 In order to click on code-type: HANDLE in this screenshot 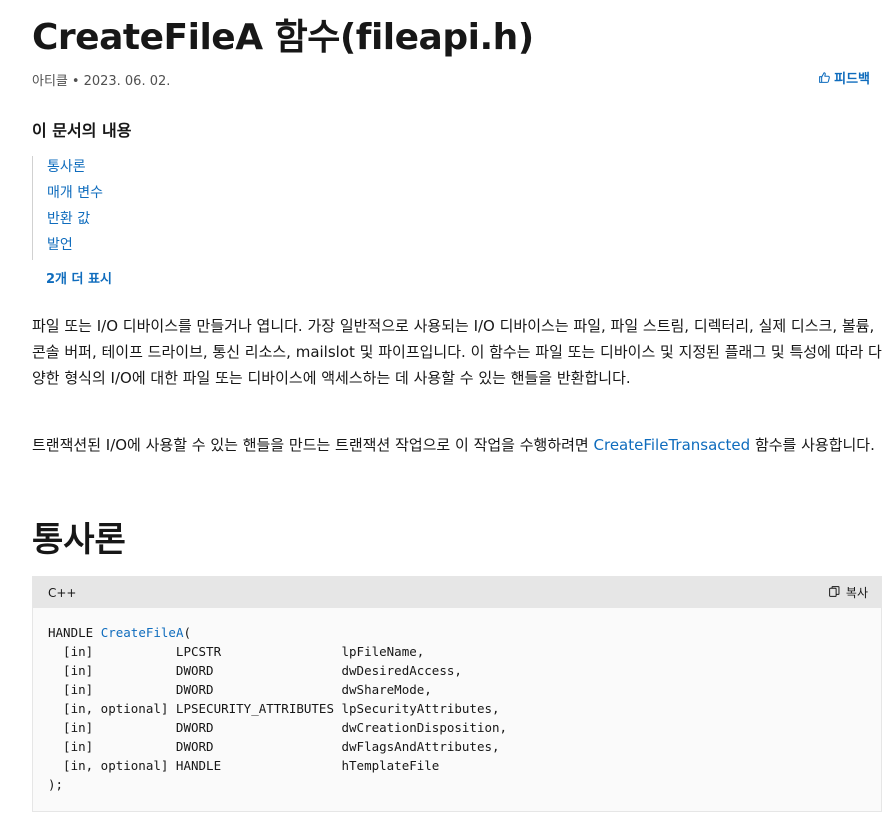, I will do `click(74, 632)`.